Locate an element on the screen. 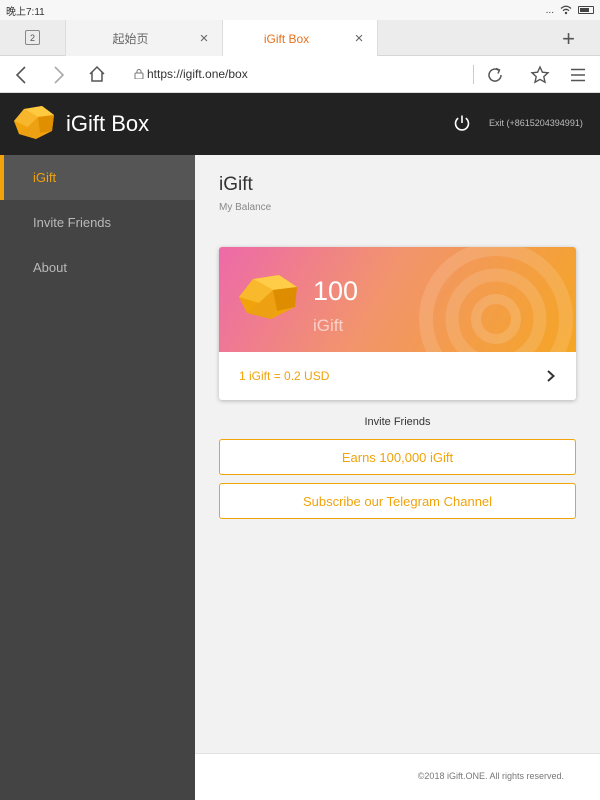 This screenshot has width=600, height=800. igift-gem-logo is located at coordinates (34, 122).